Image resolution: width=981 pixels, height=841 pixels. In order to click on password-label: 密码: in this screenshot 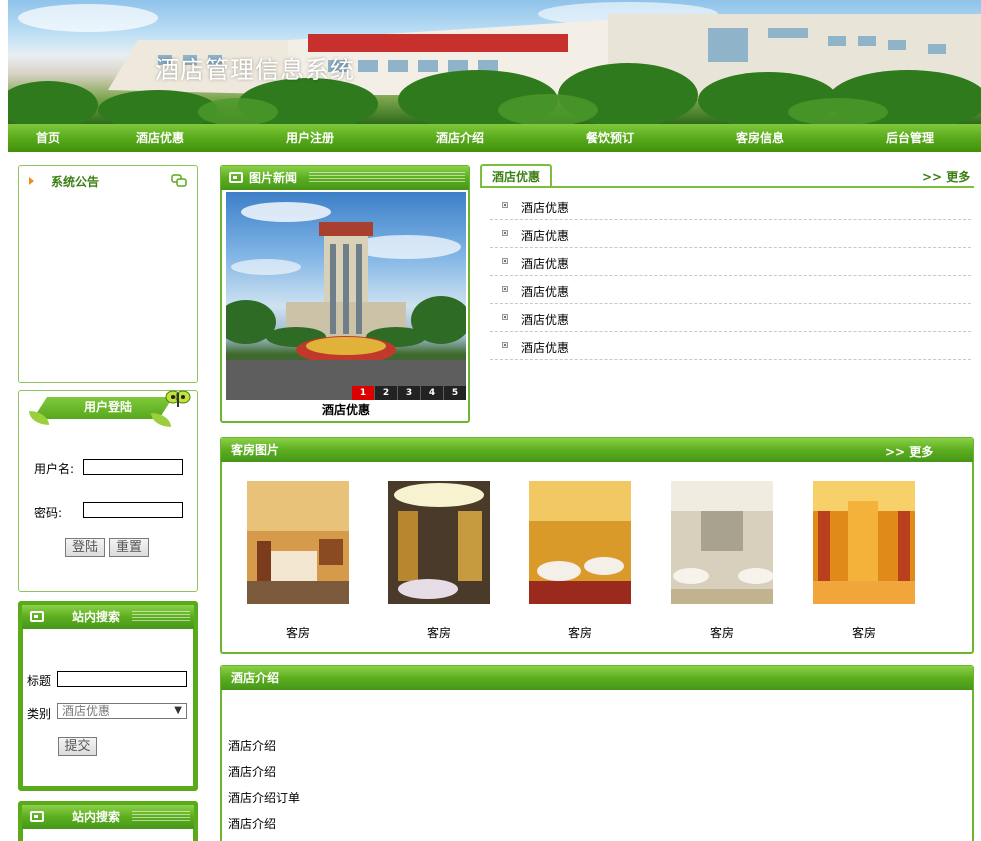, I will do `click(48, 513)`.